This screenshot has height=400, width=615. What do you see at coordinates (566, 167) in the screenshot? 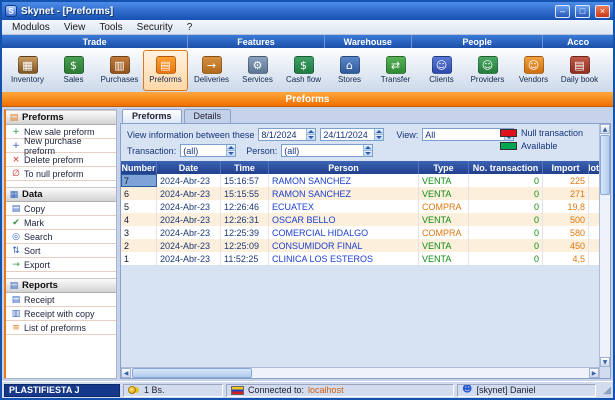
I see `header-import: Import` at bounding box center [566, 167].